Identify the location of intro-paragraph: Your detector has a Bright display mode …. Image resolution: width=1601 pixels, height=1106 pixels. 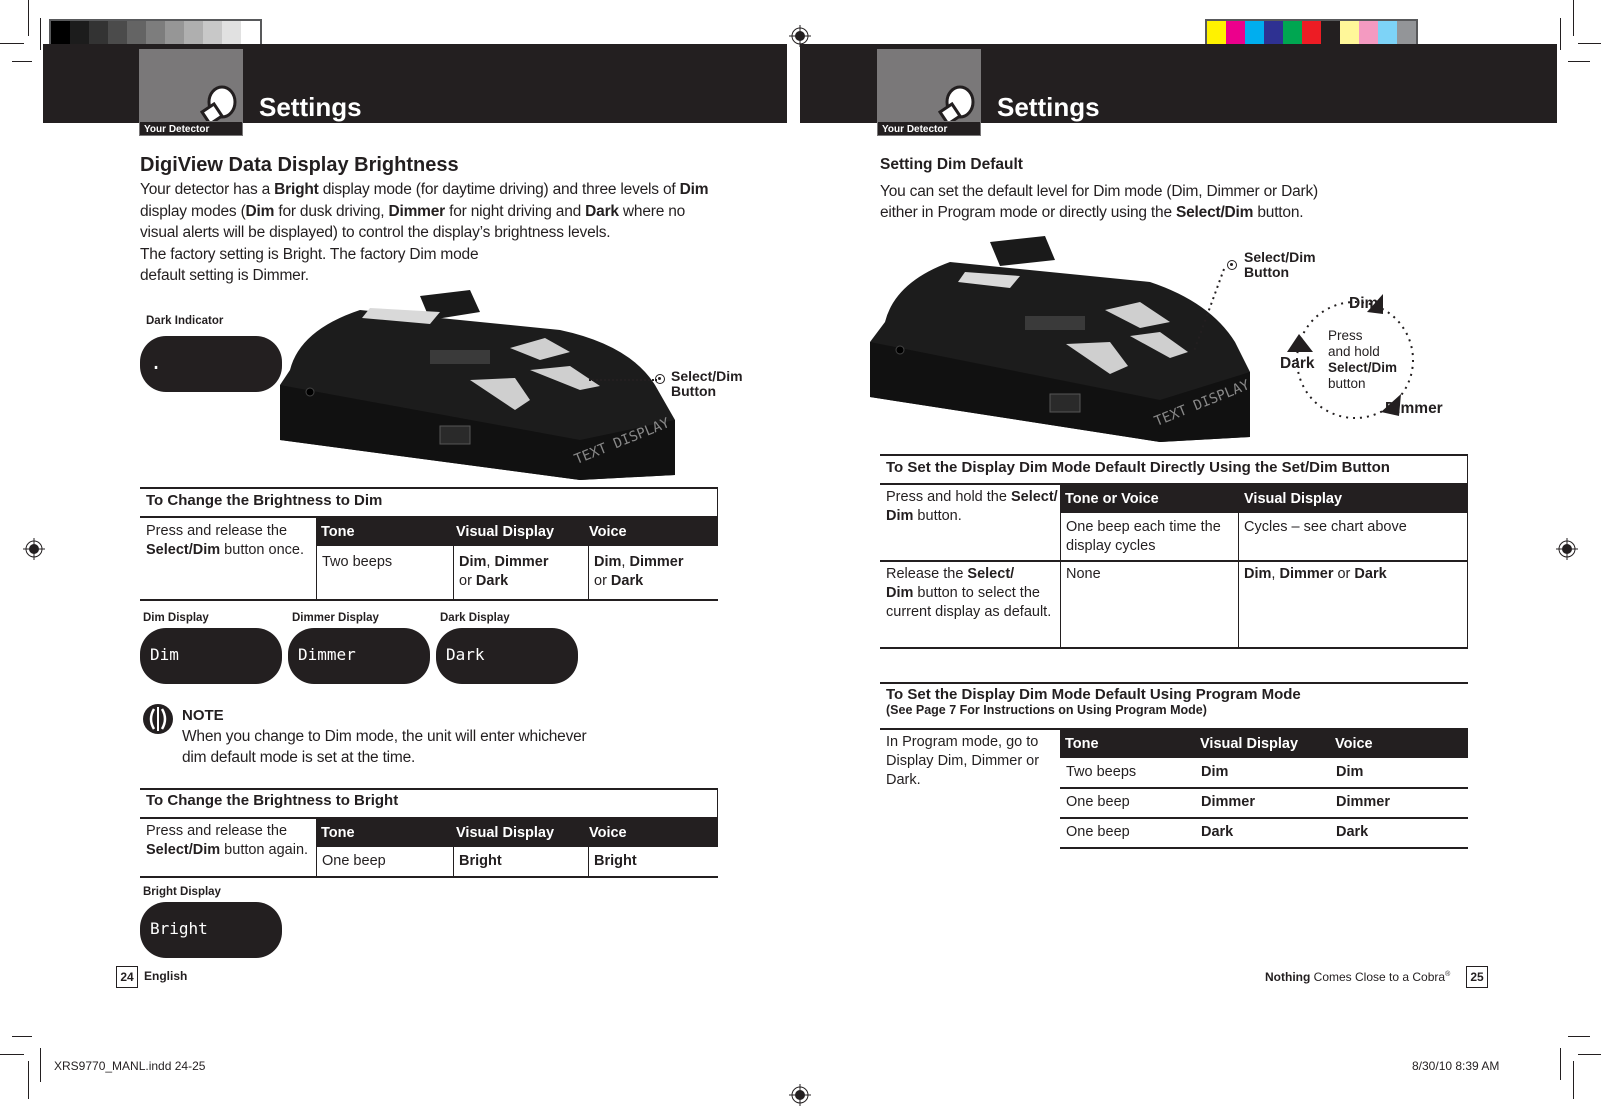
(424, 211).